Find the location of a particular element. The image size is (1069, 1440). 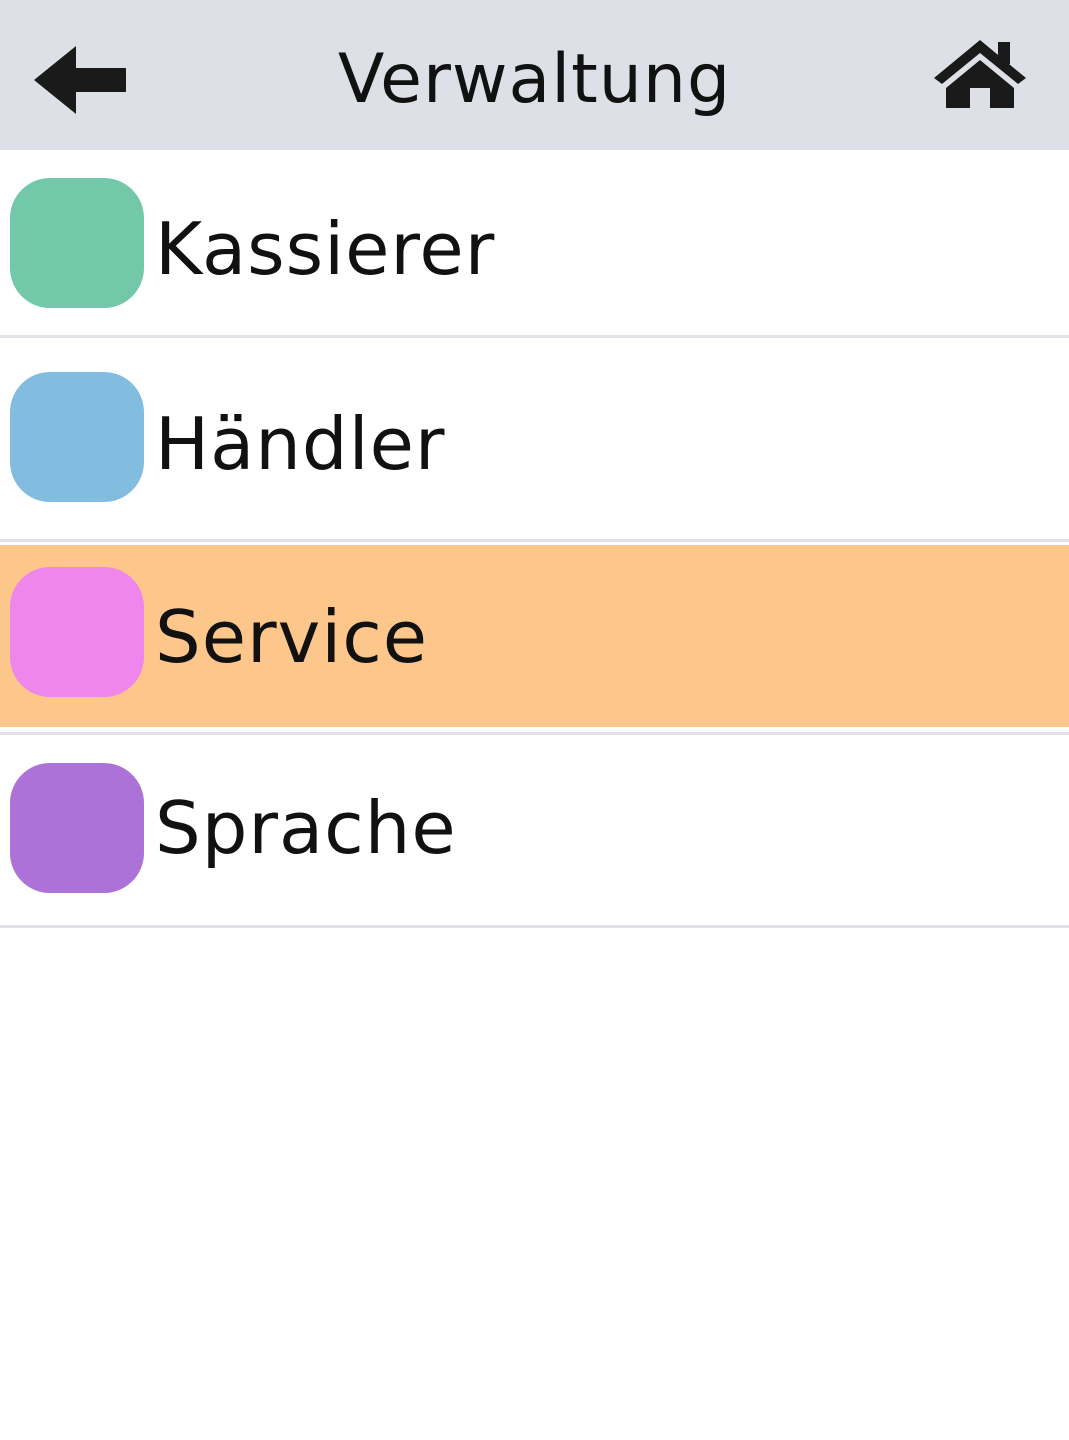

header-bar: Verwaltung is located at coordinates (534, 75).